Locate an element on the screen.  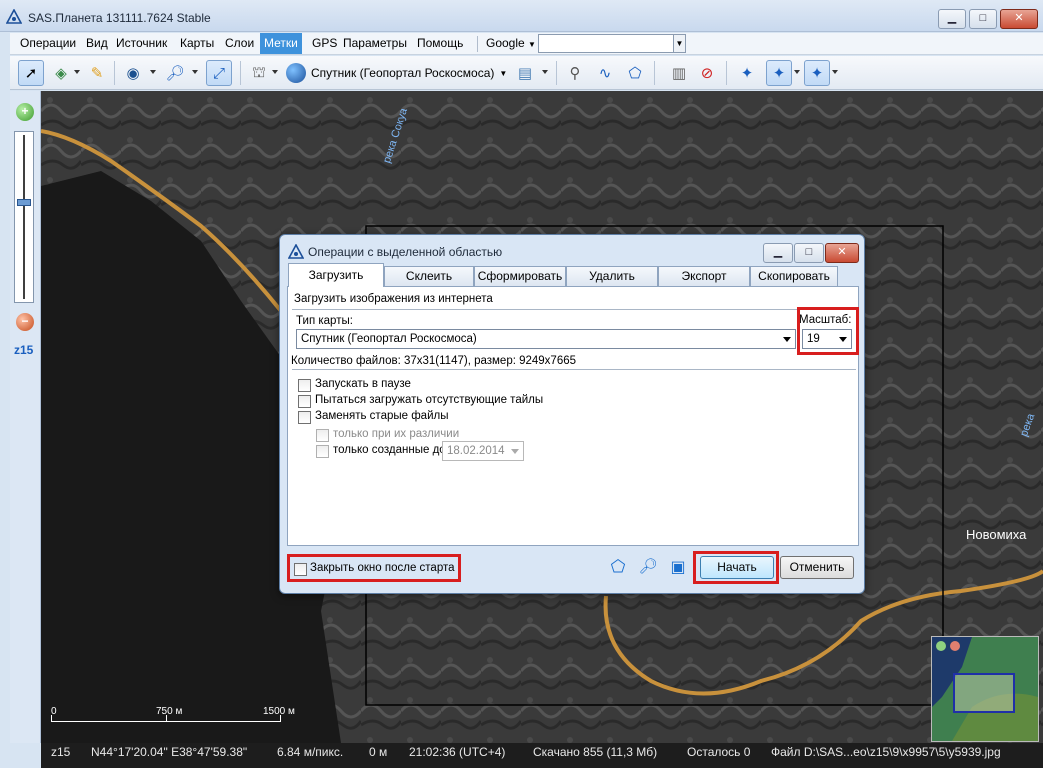
ruler-button: ✎ is located at coordinates (97, 73).